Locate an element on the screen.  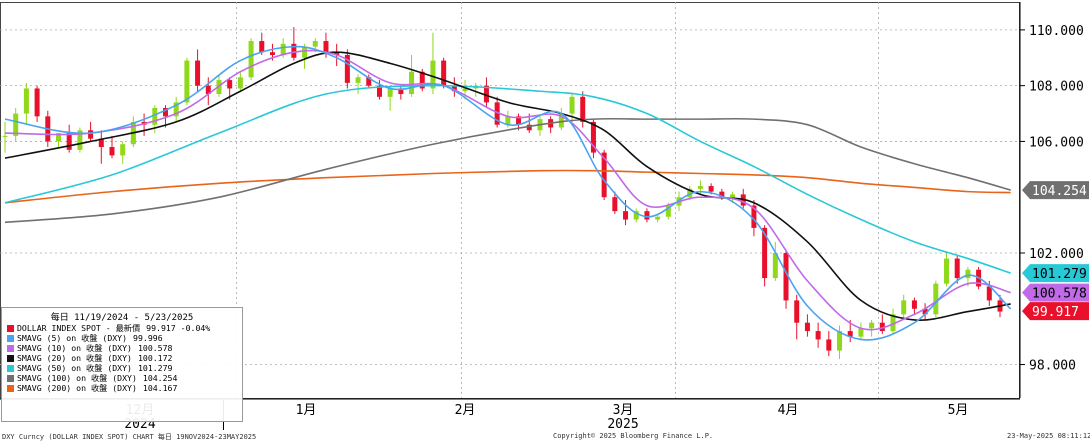
legend-label: SMAVG (200) on 收盤 (DXY) is located at coordinates (77, 388).